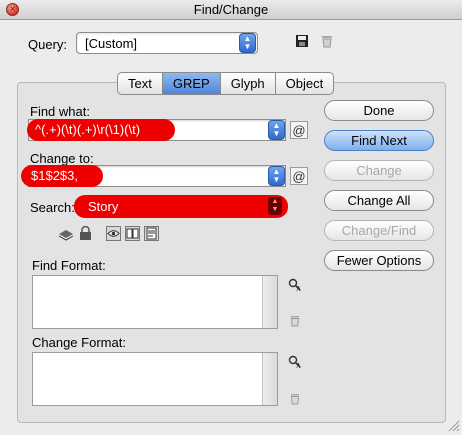 The width and height of the screenshot is (462, 435). What do you see at coordinates (132, 233) in the screenshot?
I see `include-master-pages-icon` at bounding box center [132, 233].